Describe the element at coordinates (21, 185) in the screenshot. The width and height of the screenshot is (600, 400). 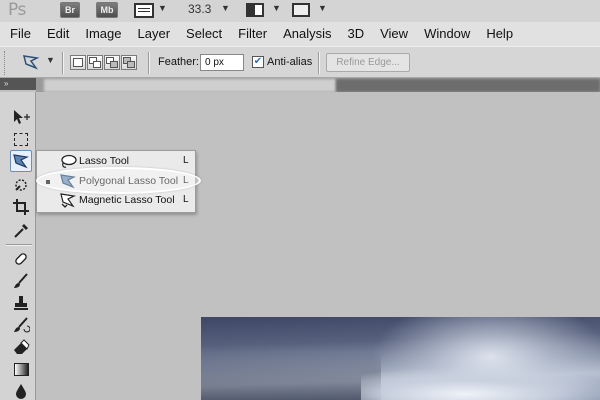
I see `quick-selection-tool-icon` at that location.